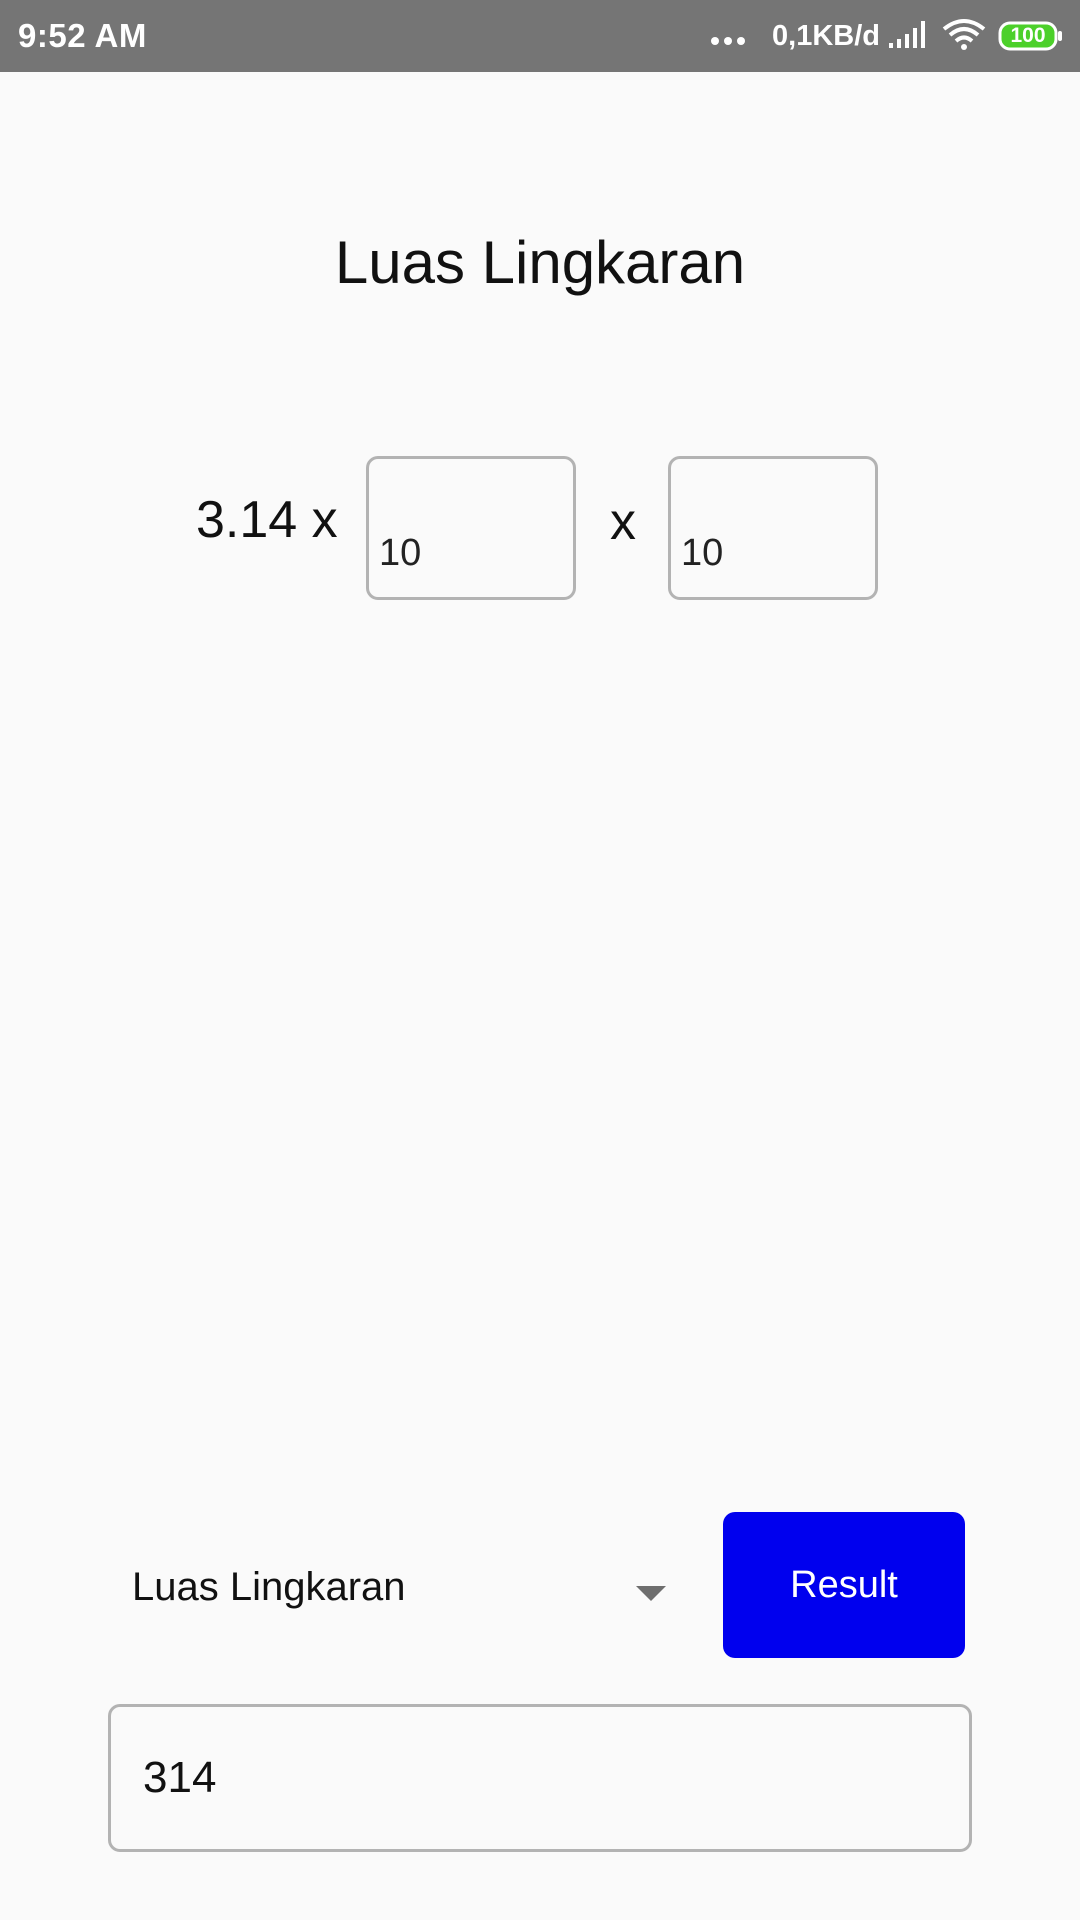 The image size is (1080, 1920). Describe the element at coordinates (540, 1778) in the screenshot. I see `result-field` at that location.